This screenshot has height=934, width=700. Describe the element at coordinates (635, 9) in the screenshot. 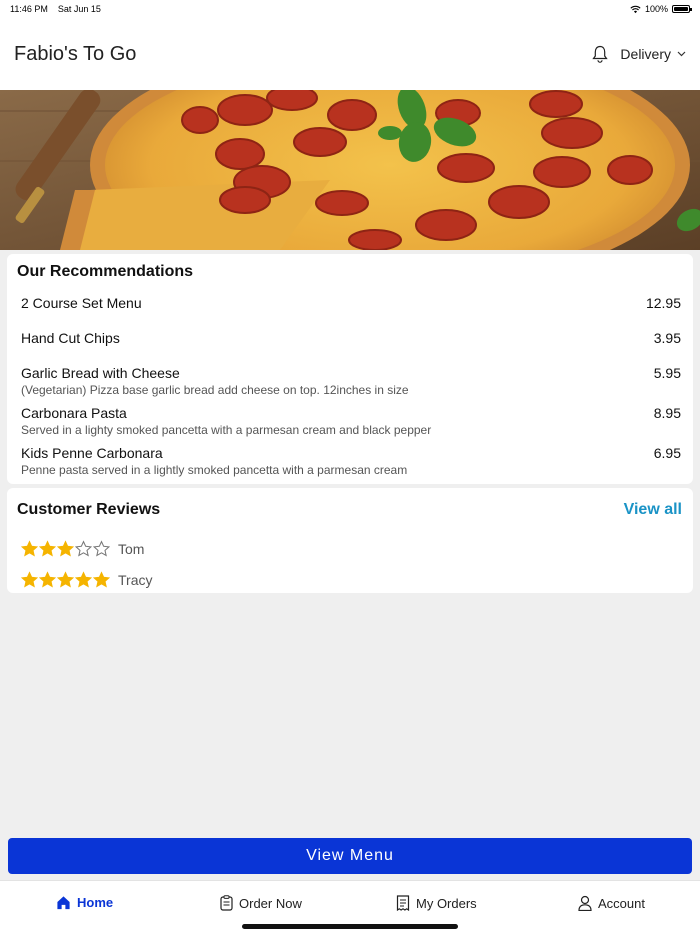

I see `wifi-icon` at that location.